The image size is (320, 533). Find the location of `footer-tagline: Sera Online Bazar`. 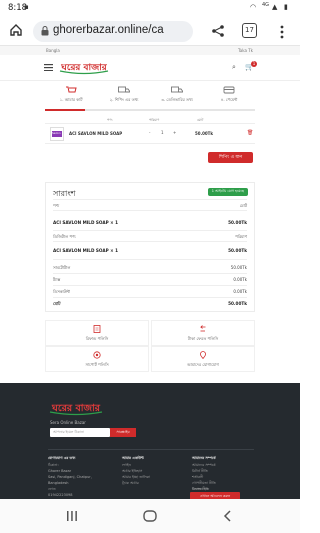

footer-tagline: Sera Online Bazar is located at coordinates (68, 422).